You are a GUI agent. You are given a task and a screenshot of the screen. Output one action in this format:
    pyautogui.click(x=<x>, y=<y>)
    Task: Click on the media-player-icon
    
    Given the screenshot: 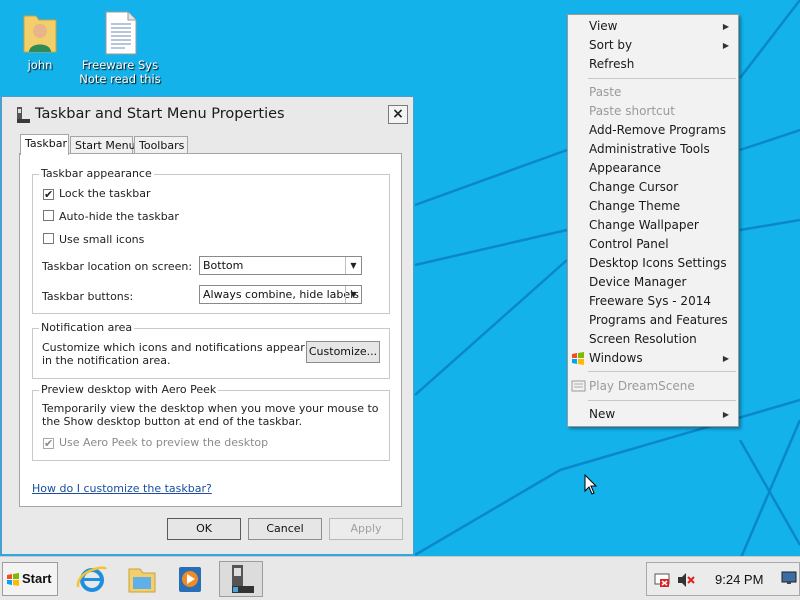 What is the action you would take?
    pyautogui.click(x=190, y=579)
    